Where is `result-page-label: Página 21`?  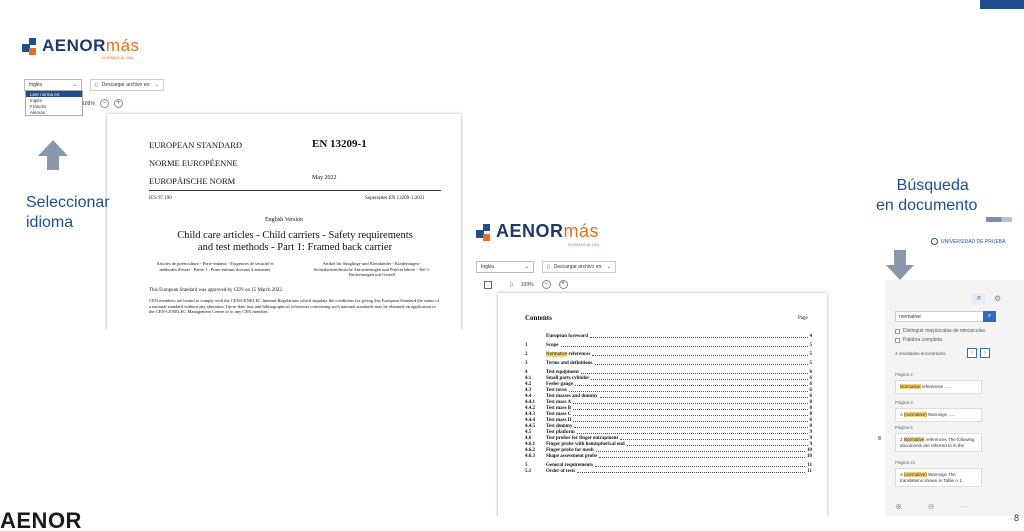
result-page-label: Página 21 is located at coordinates (905, 462).